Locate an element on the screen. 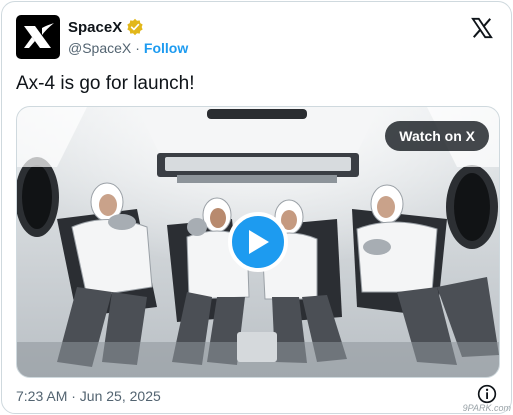  watch-on-x-button: Watch on X is located at coordinates (437, 136).